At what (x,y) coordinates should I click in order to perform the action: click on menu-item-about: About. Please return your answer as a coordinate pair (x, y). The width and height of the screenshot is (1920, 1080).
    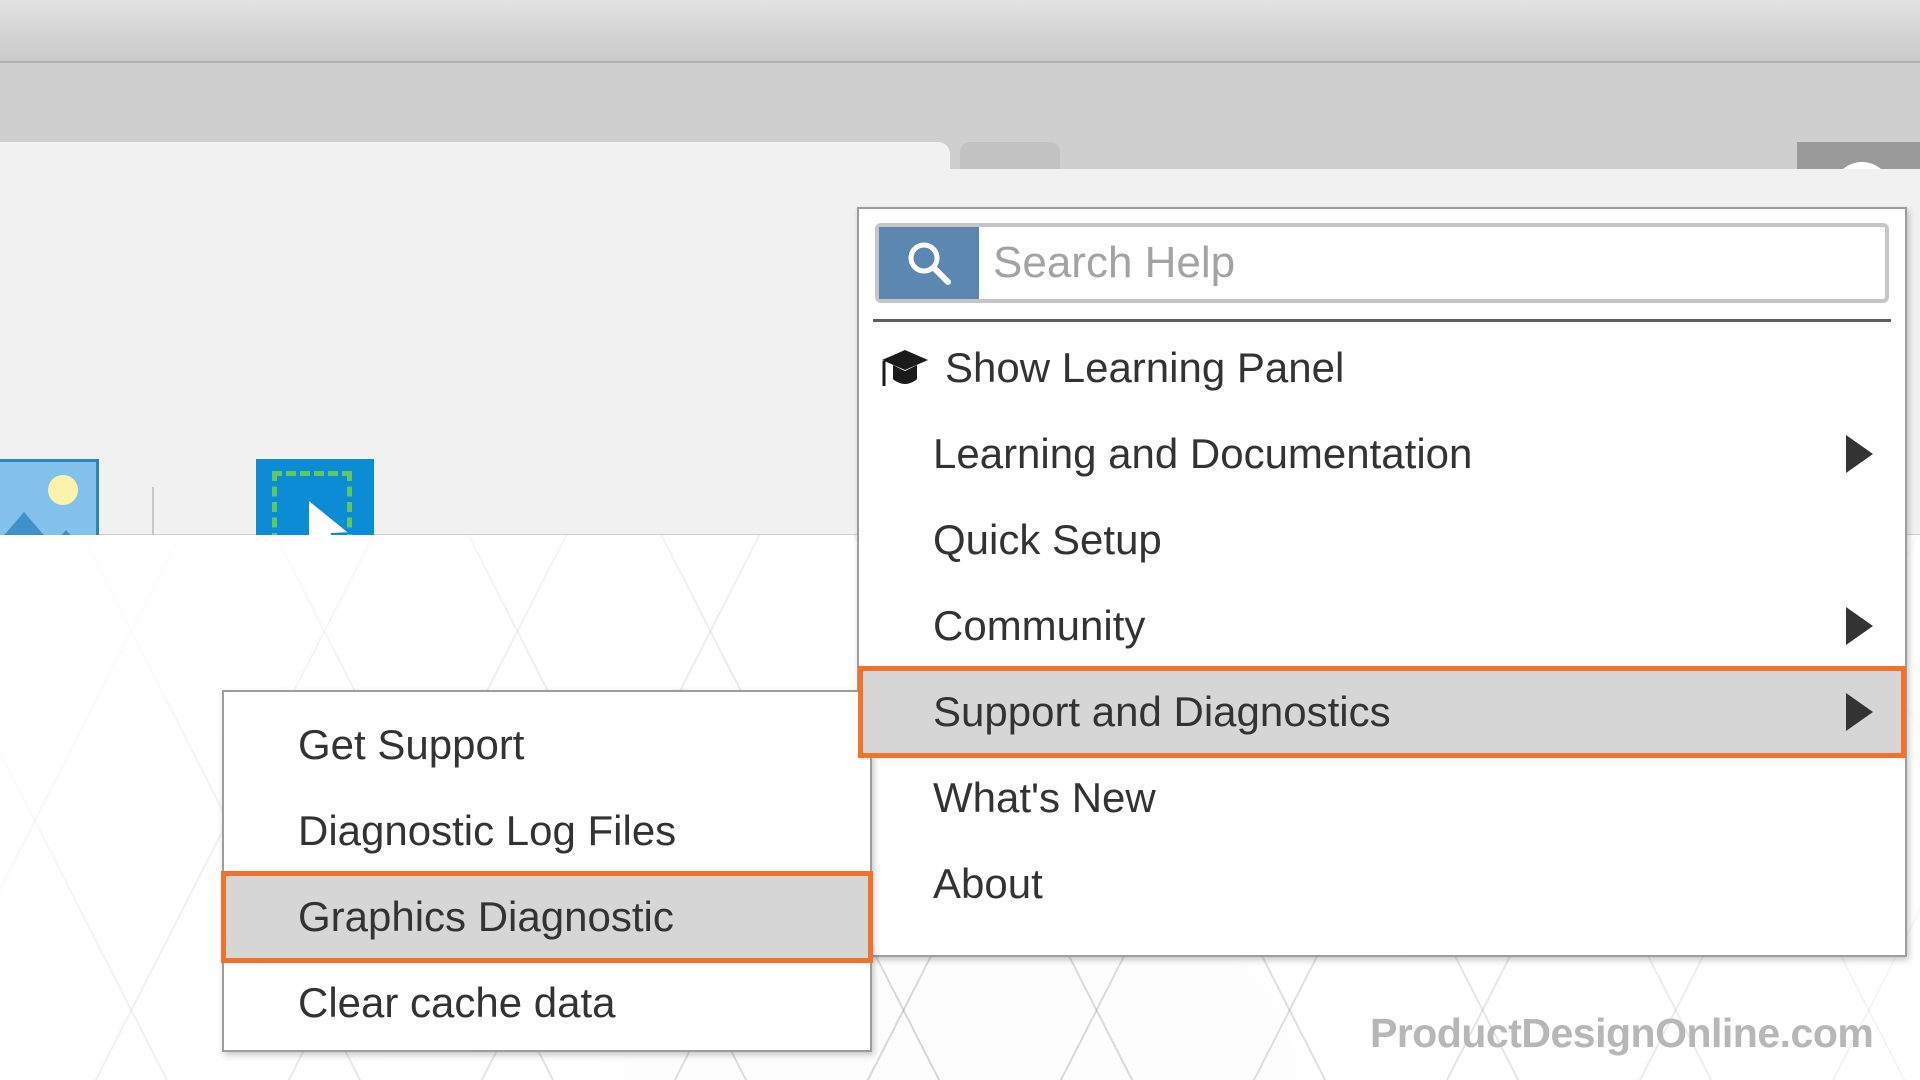
    Looking at the image, I should click on (1382, 884).